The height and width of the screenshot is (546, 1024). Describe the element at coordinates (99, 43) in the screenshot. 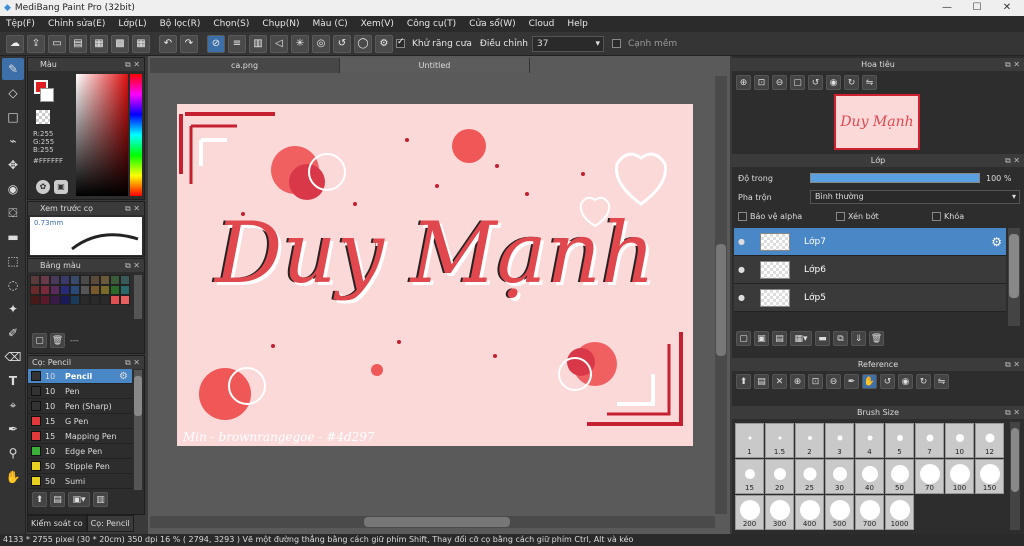

I see `page-icon: ▦` at that location.